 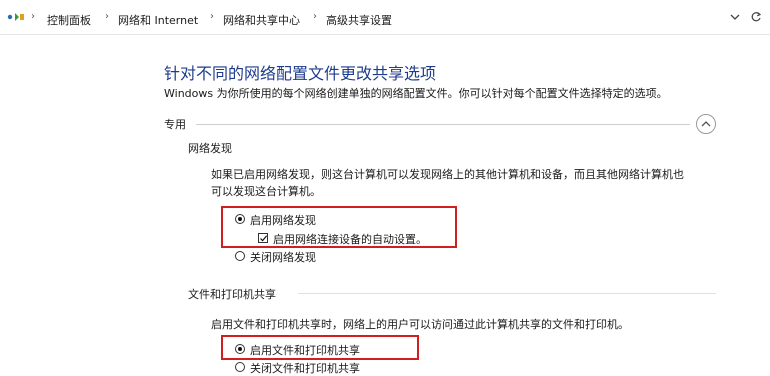 I want to click on breadcrumb-control-panel: 控制面板, so click(x=69, y=20).